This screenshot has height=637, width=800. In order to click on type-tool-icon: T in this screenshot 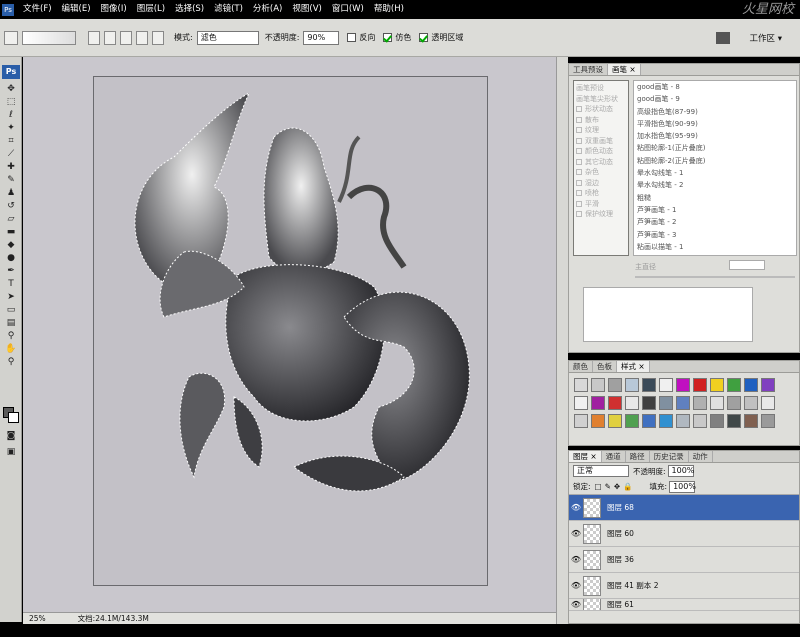, I will do `click(11, 284)`.